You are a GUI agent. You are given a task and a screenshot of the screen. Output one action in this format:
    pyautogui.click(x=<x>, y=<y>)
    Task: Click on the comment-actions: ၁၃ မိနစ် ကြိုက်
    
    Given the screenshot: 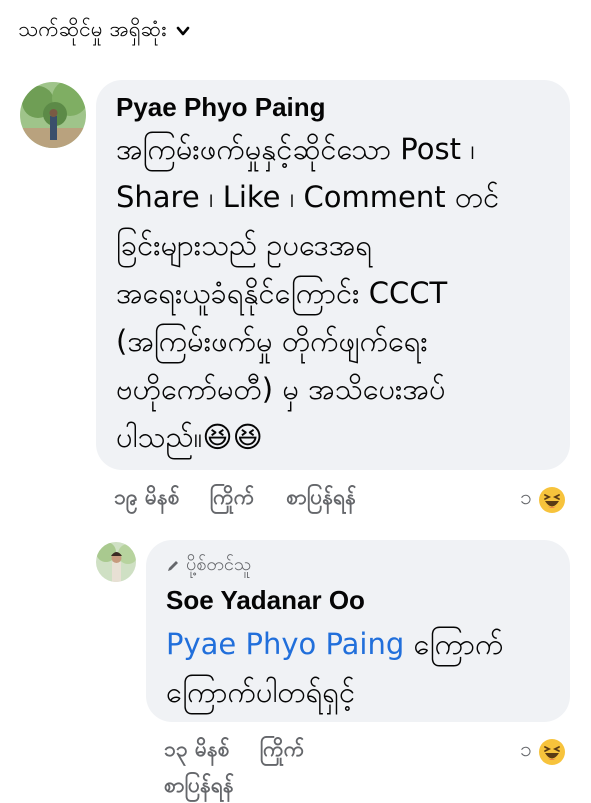 What is the action you would take?
    pyautogui.click(x=234, y=751)
    